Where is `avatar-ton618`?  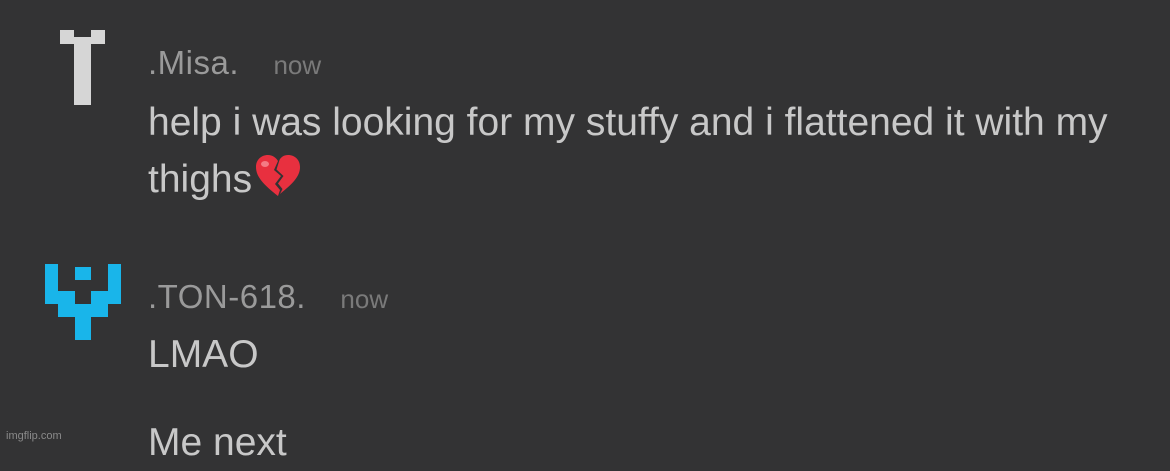
avatar-ton618 is located at coordinates (83, 302).